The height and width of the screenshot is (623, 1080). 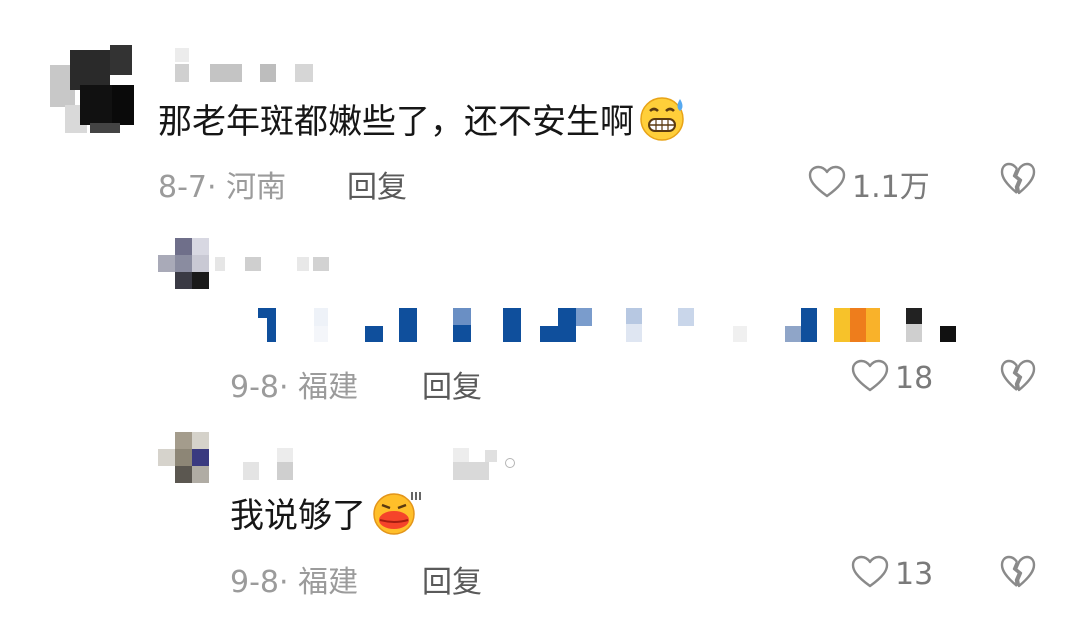 What do you see at coordinates (892, 574) in the screenshot?
I see `like-button: 13` at bounding box center [892, 574].